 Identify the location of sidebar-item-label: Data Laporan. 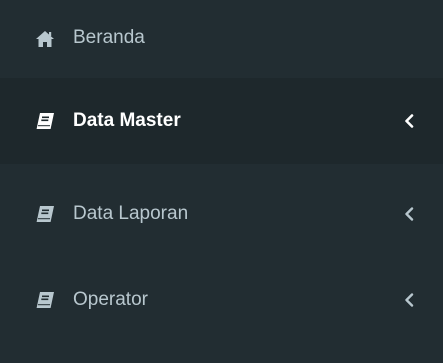
(131, 213).